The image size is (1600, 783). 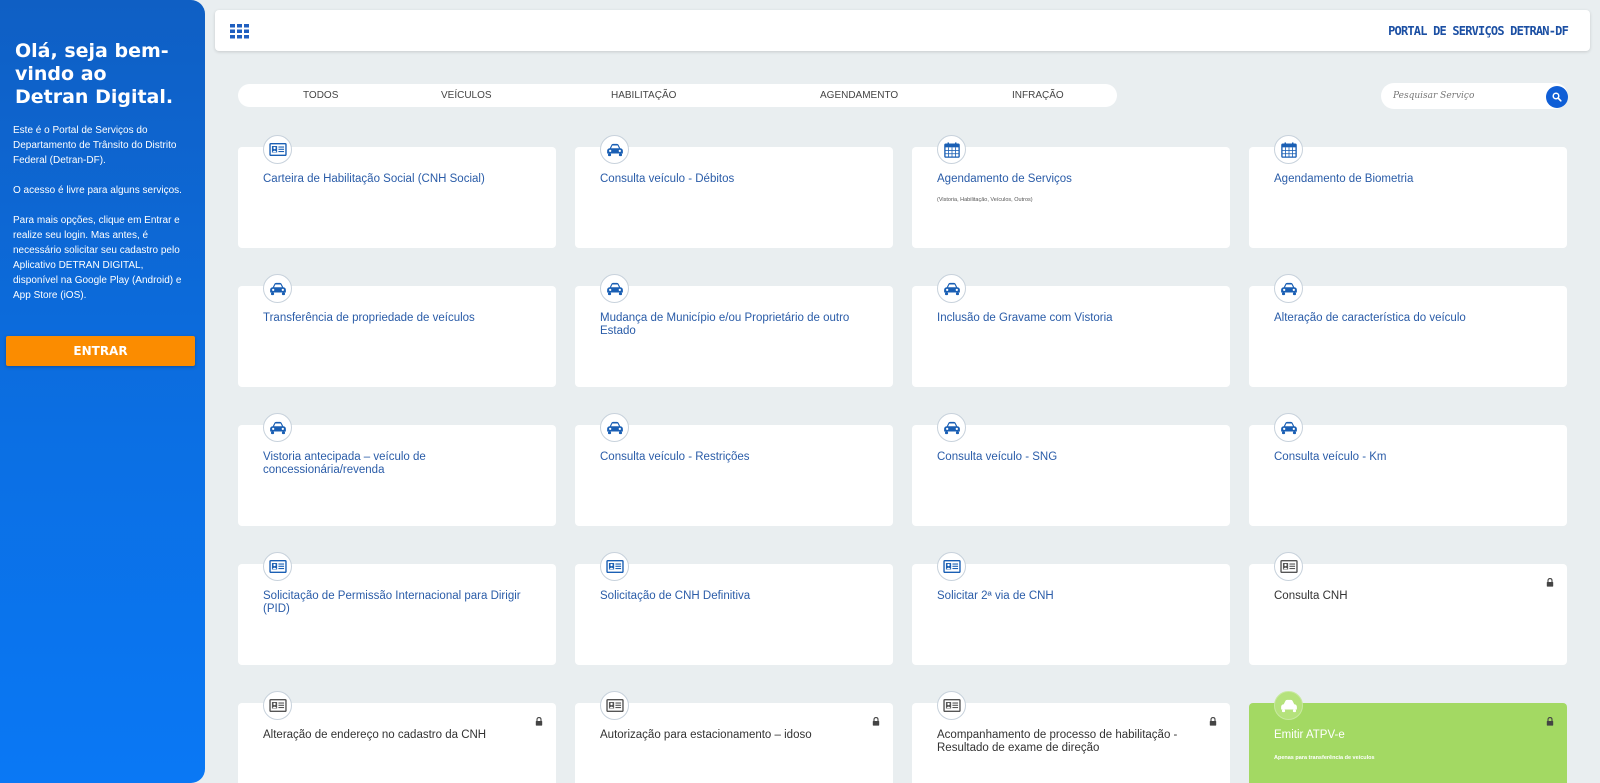 I want to click on search-icon, so click(x=1557, y=97).